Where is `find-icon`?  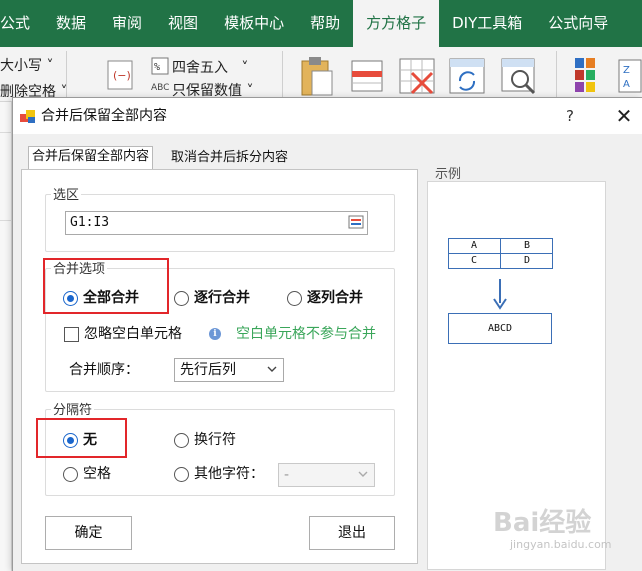
find-icon is located at coordinates (519, 76).